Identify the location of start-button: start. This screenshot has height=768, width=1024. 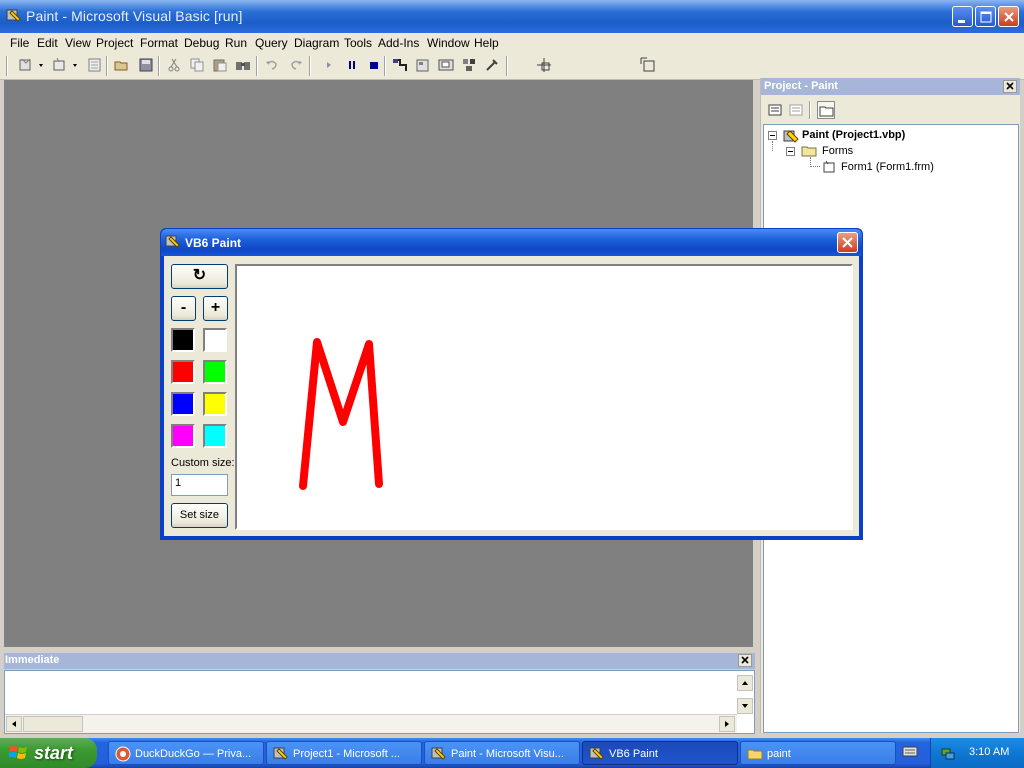
(48, 753).